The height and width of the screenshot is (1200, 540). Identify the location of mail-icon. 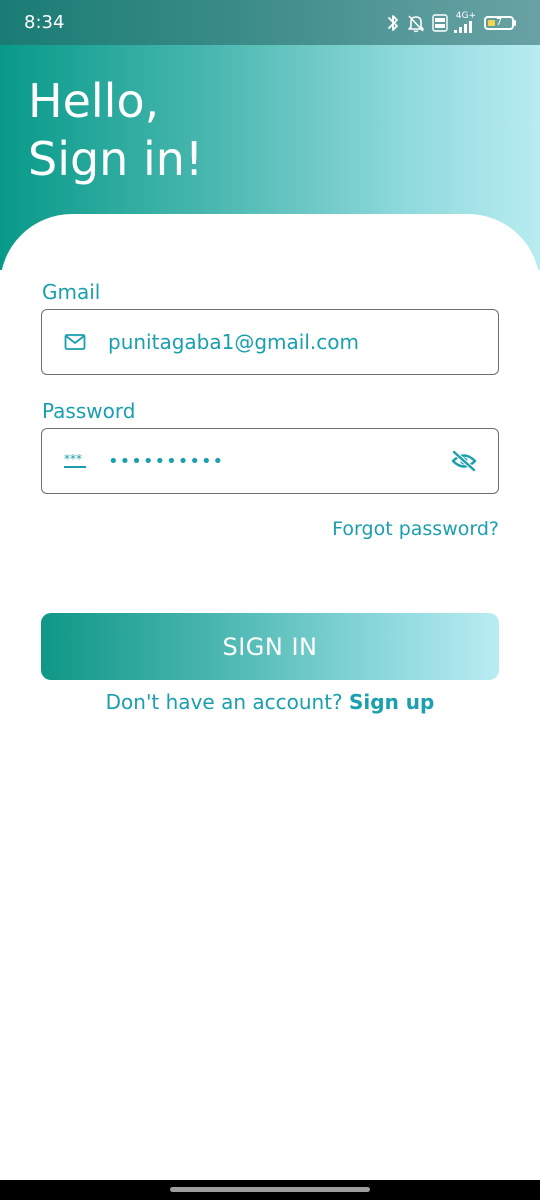
(75, 342).